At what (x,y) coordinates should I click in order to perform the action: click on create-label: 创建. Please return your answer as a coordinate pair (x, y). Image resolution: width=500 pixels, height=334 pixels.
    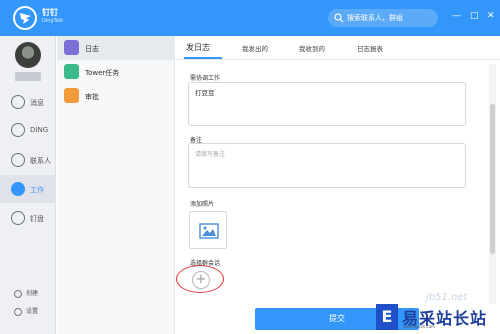
    Looking at the image, I should click on (32, 293).